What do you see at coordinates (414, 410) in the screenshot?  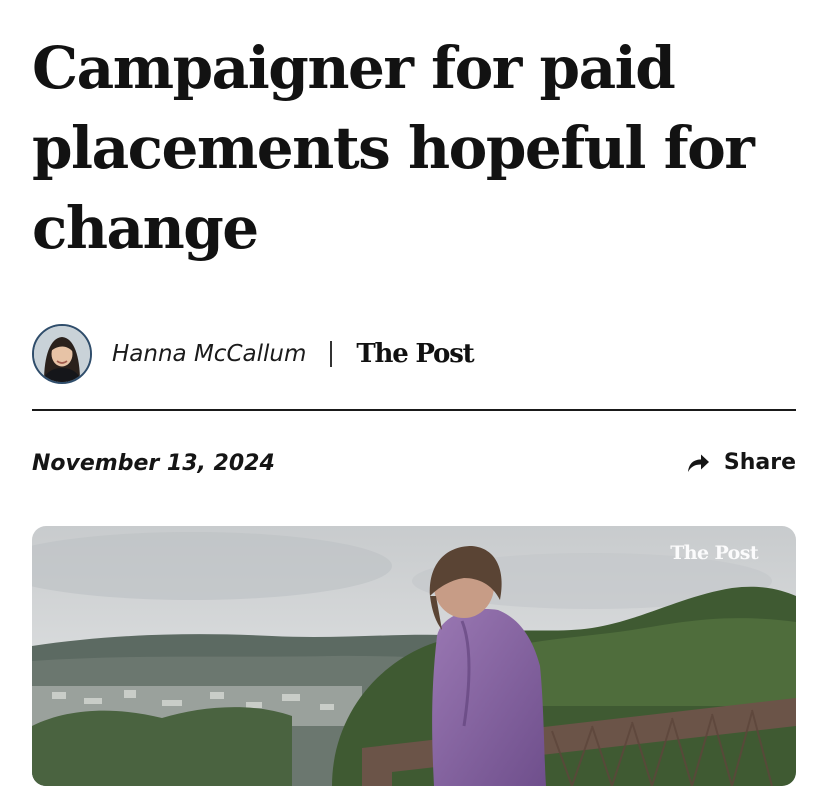 I see `byline-rule` at bounding box center [414, 410].